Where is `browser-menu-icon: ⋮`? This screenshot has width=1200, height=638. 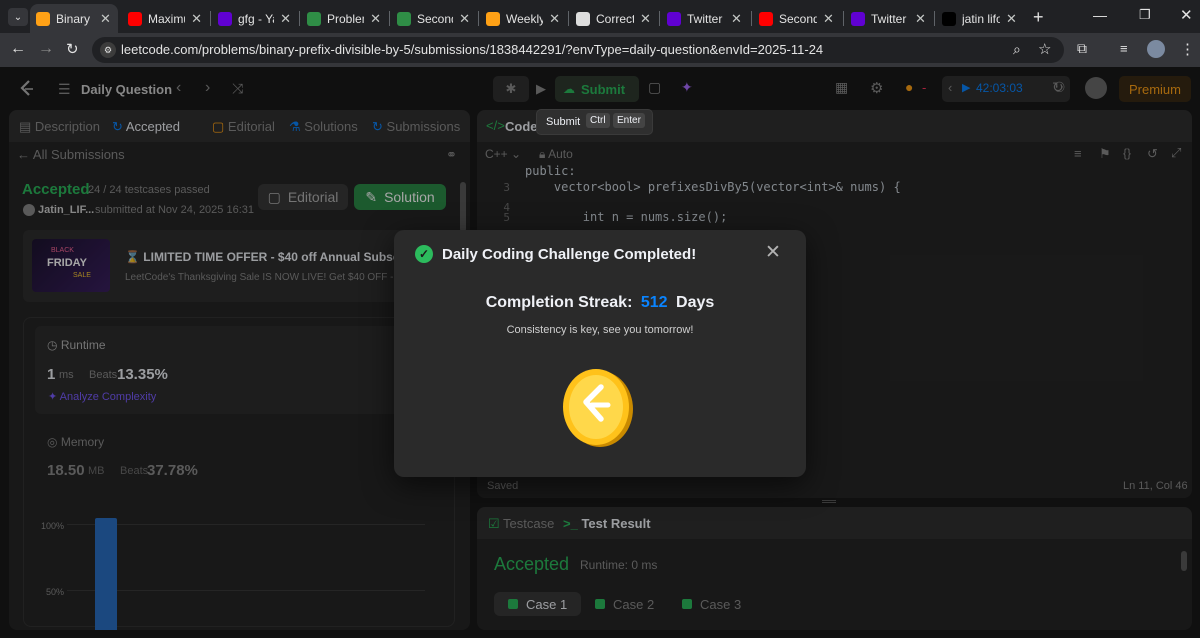 browser-menu-icon: ⋮ is located at coordinates (1187, 49).